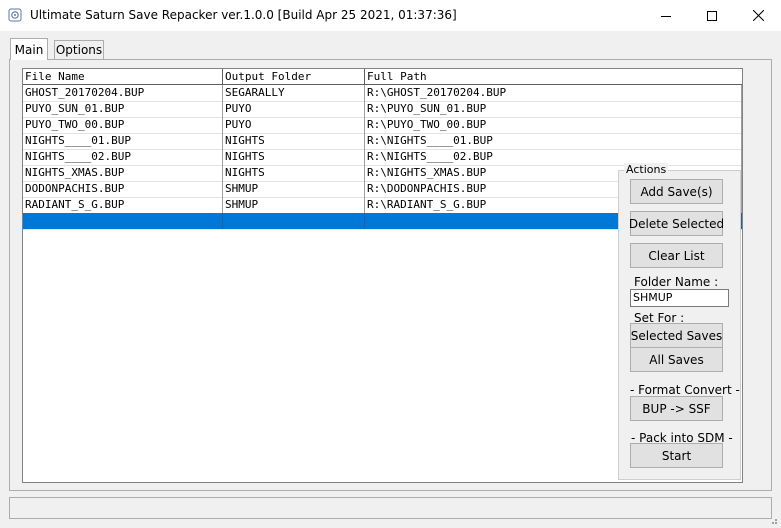  Describe the element at coordinates (123, 125) in the screenshot. I see `file-name-cell: PUYO_TWO_00.BUP` at that location.